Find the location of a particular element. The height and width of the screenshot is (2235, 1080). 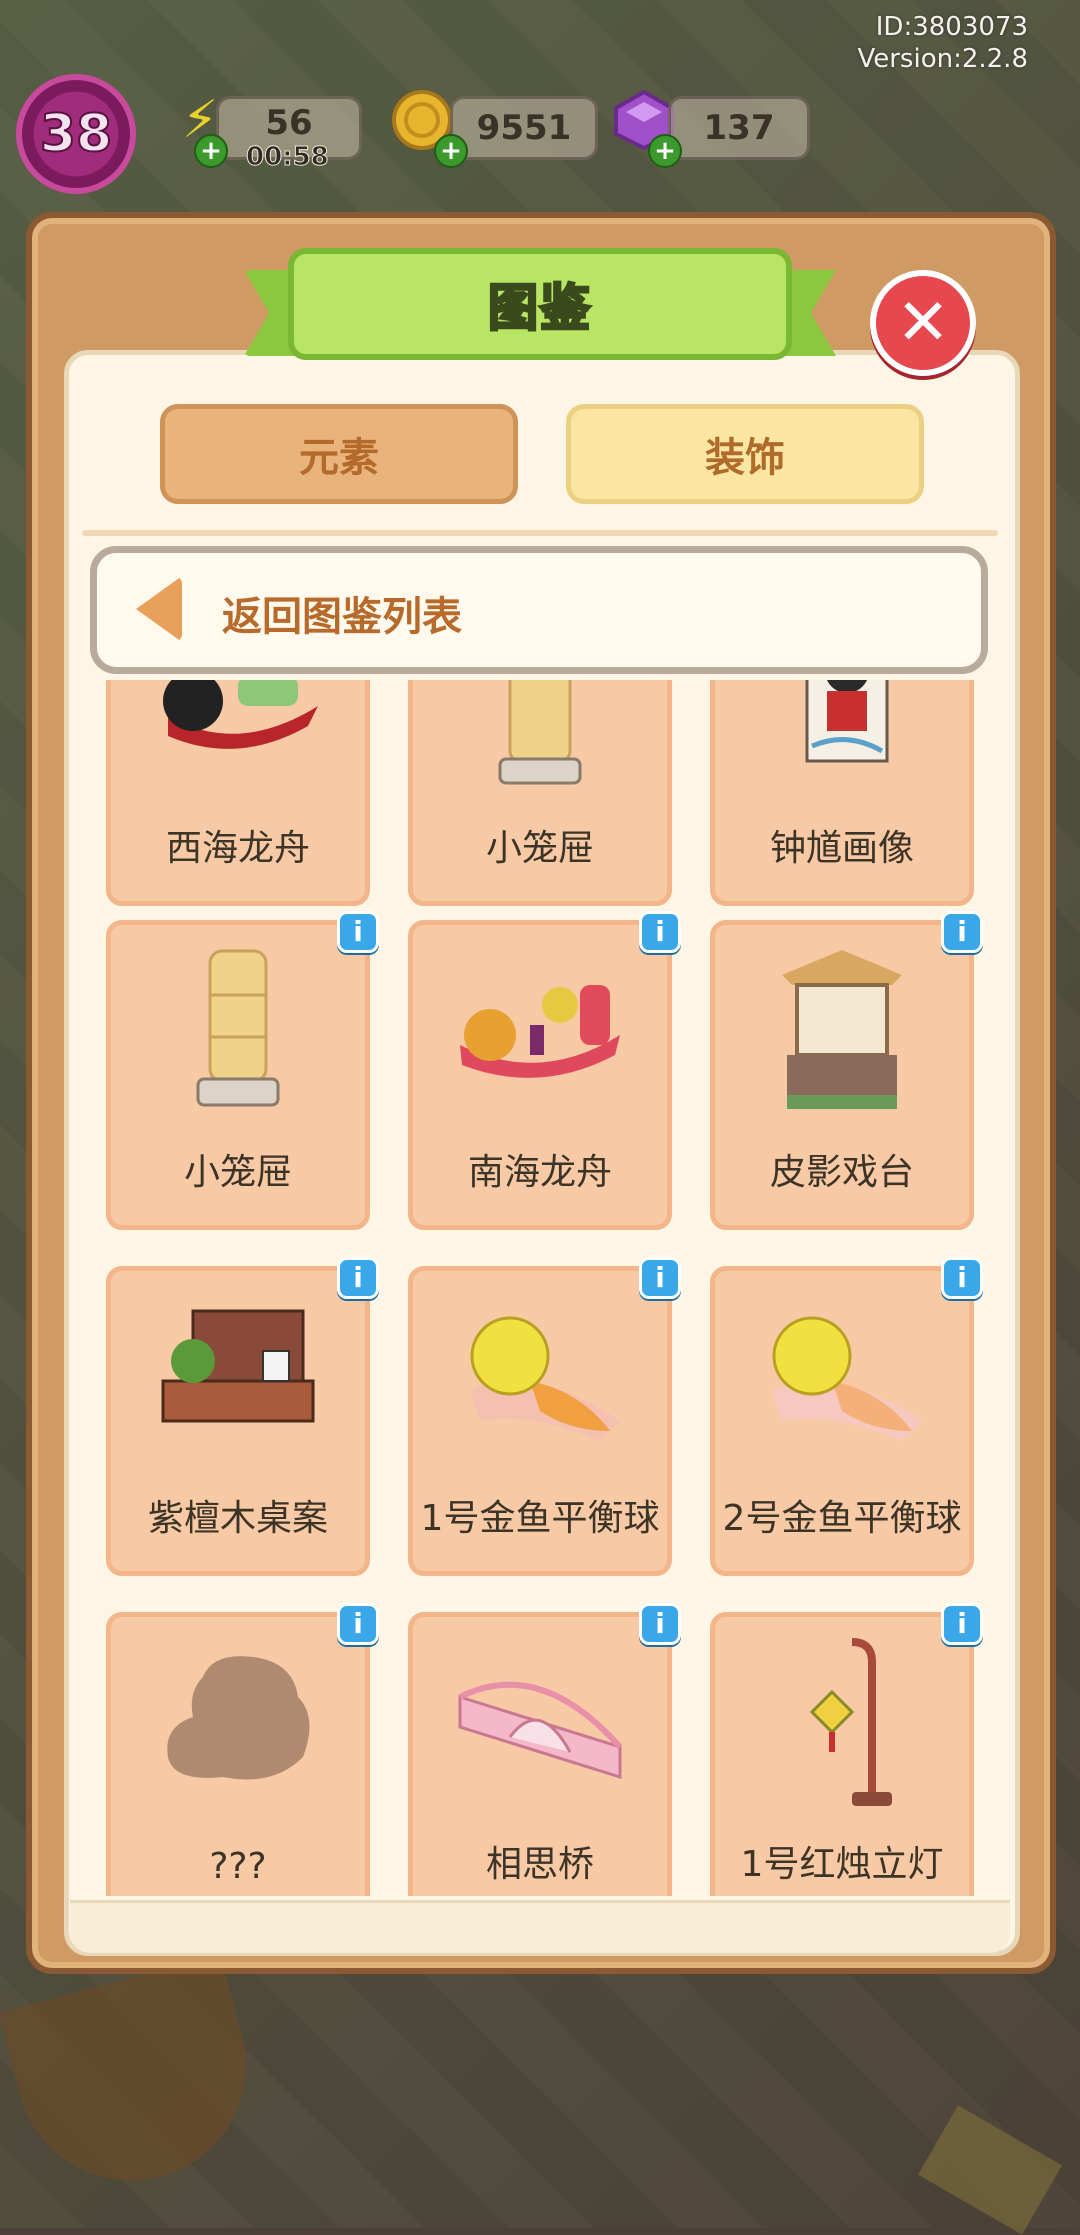

item-card: i 2号金鱼平衡球 is located at coordinates (846, 1416).